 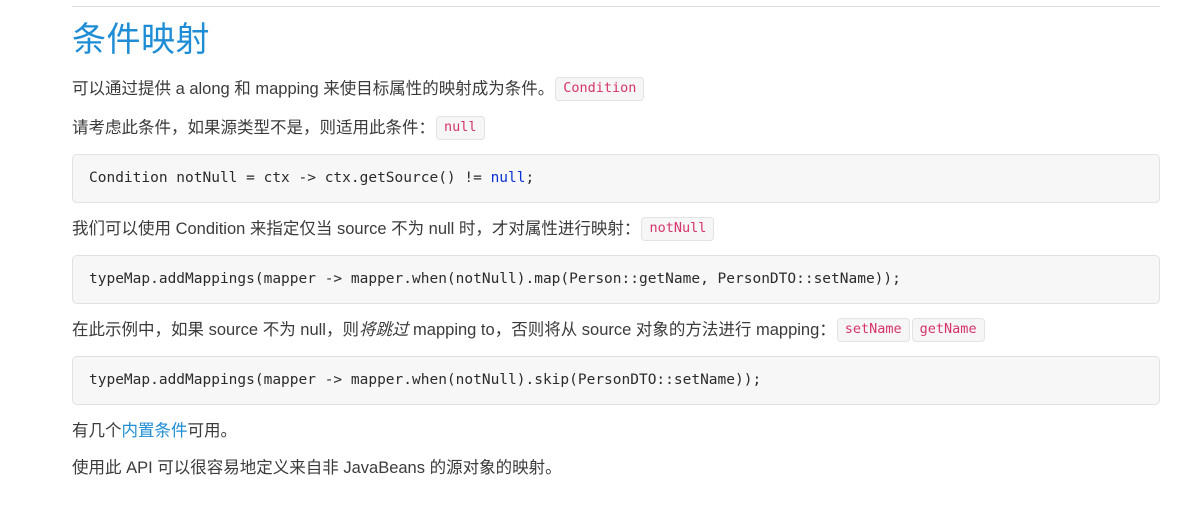 What do you see at coordinates (530, 178) in the screenshot?
I see `code-text-suffix: ;` at bounding box center [530, 178].